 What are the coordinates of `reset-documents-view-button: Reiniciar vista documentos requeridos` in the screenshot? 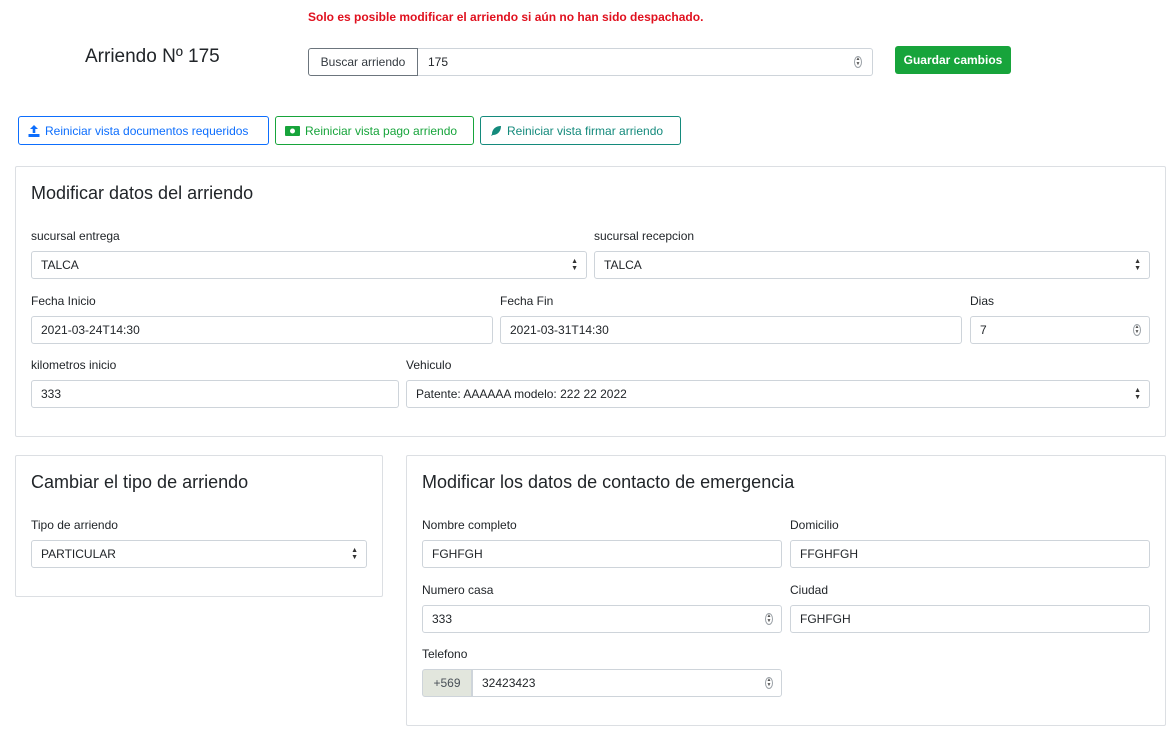 It's located at (143, 130).